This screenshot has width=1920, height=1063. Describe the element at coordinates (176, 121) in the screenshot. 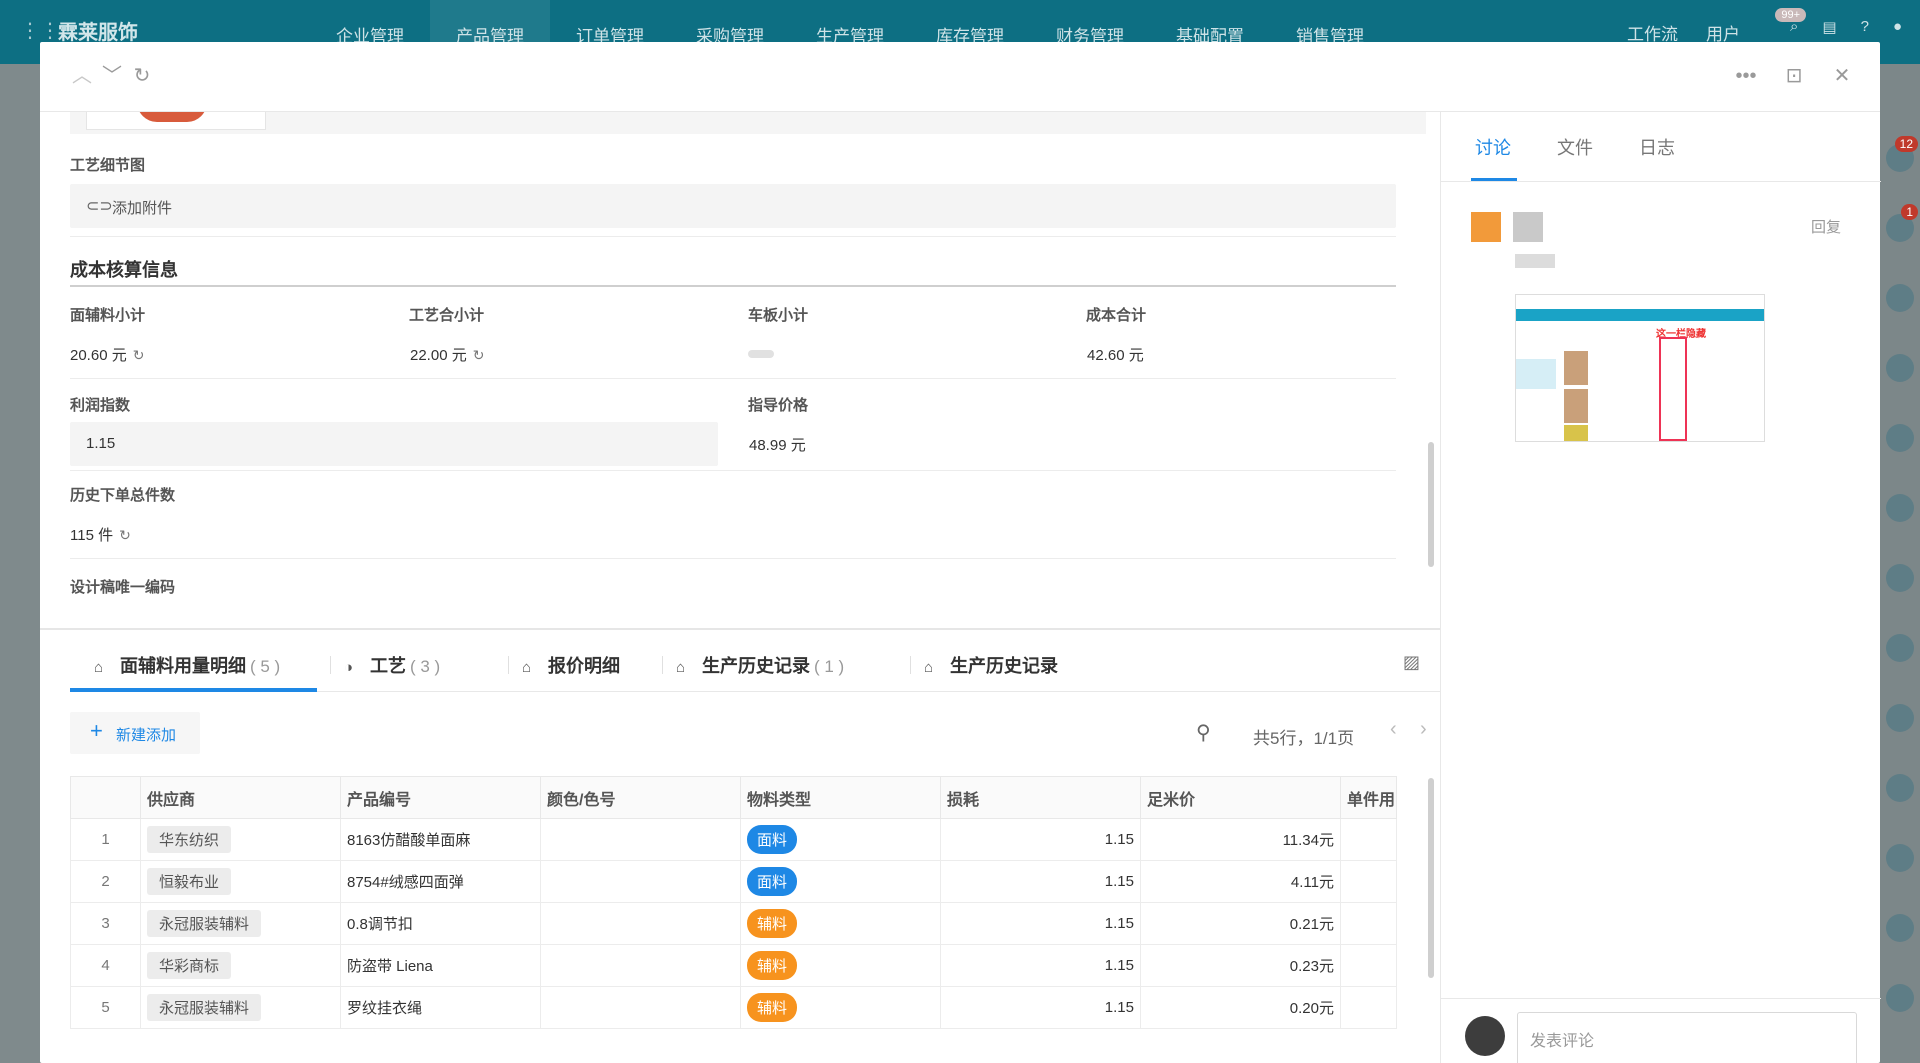

I see `product-image` at that location.